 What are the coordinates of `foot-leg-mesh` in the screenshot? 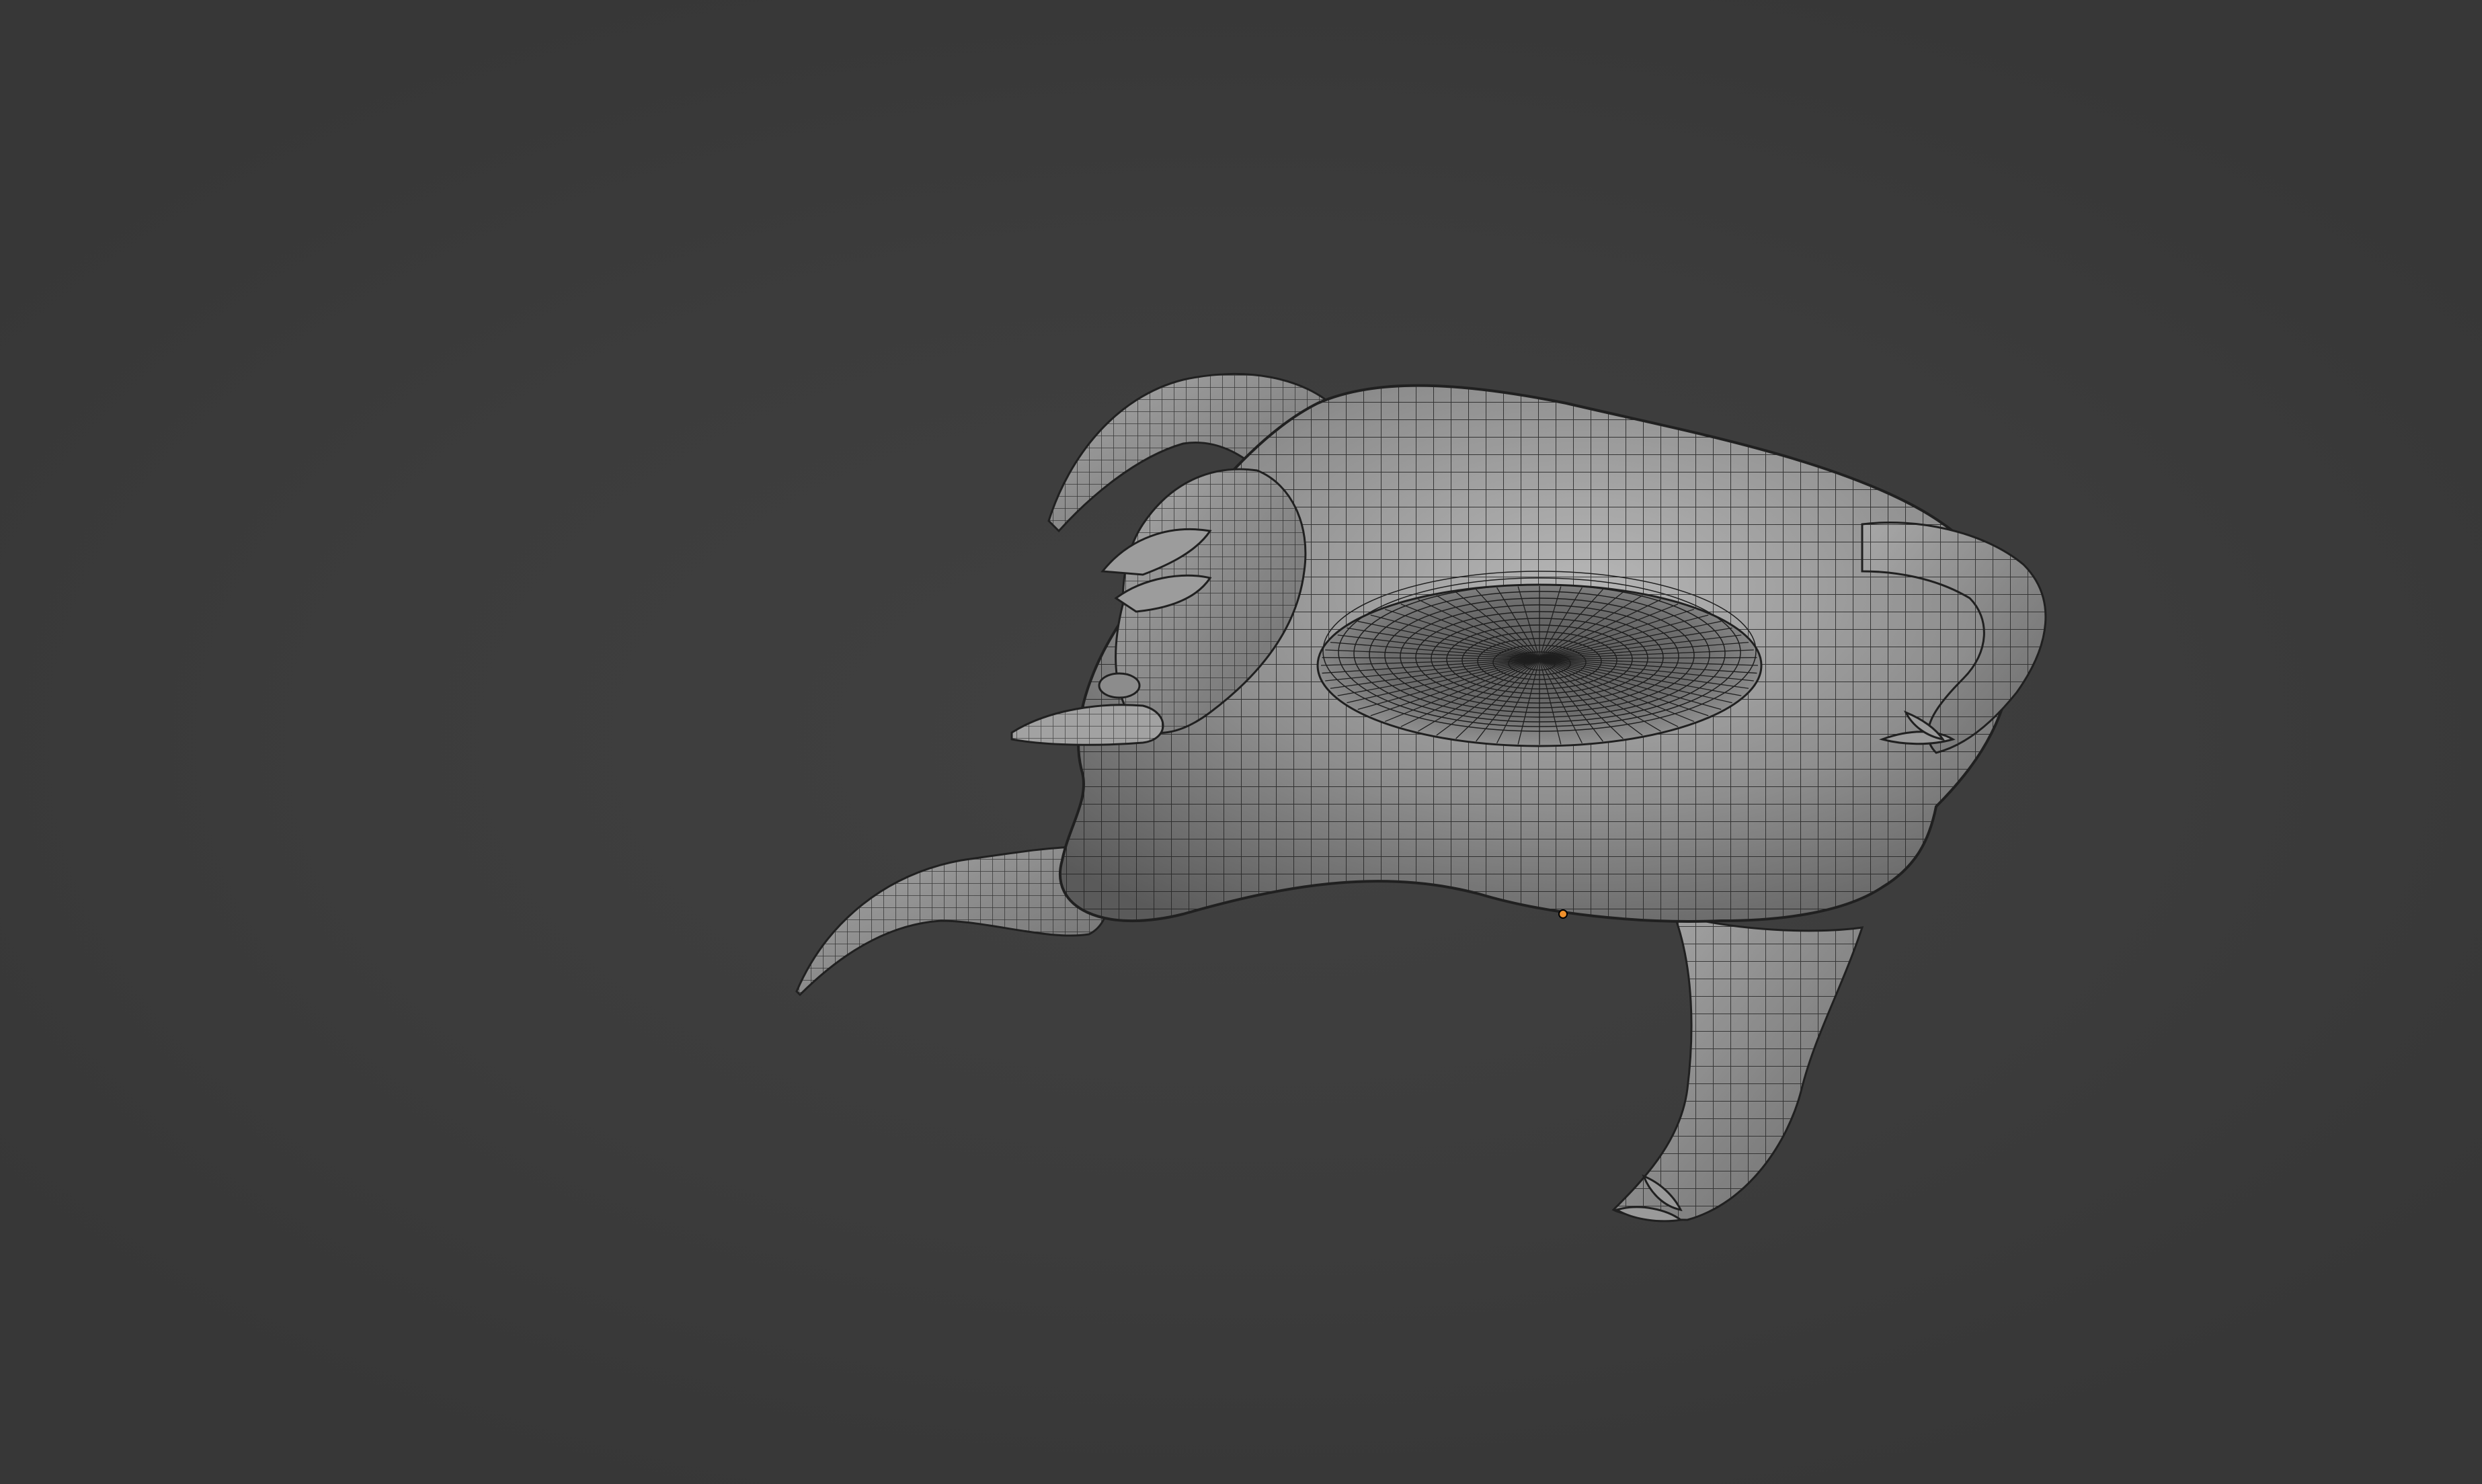 It's located at (1737, 1067).